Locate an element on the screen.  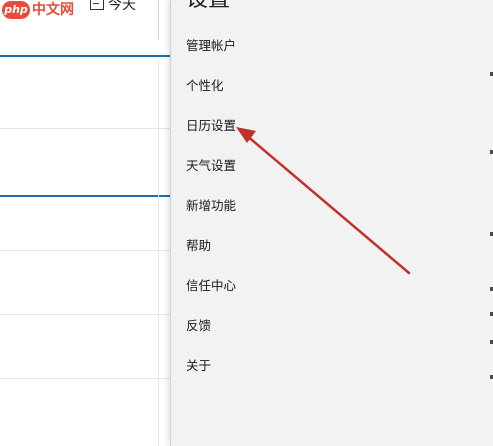
settings-item-help: 帮助 is located at coordinates (211, 254).